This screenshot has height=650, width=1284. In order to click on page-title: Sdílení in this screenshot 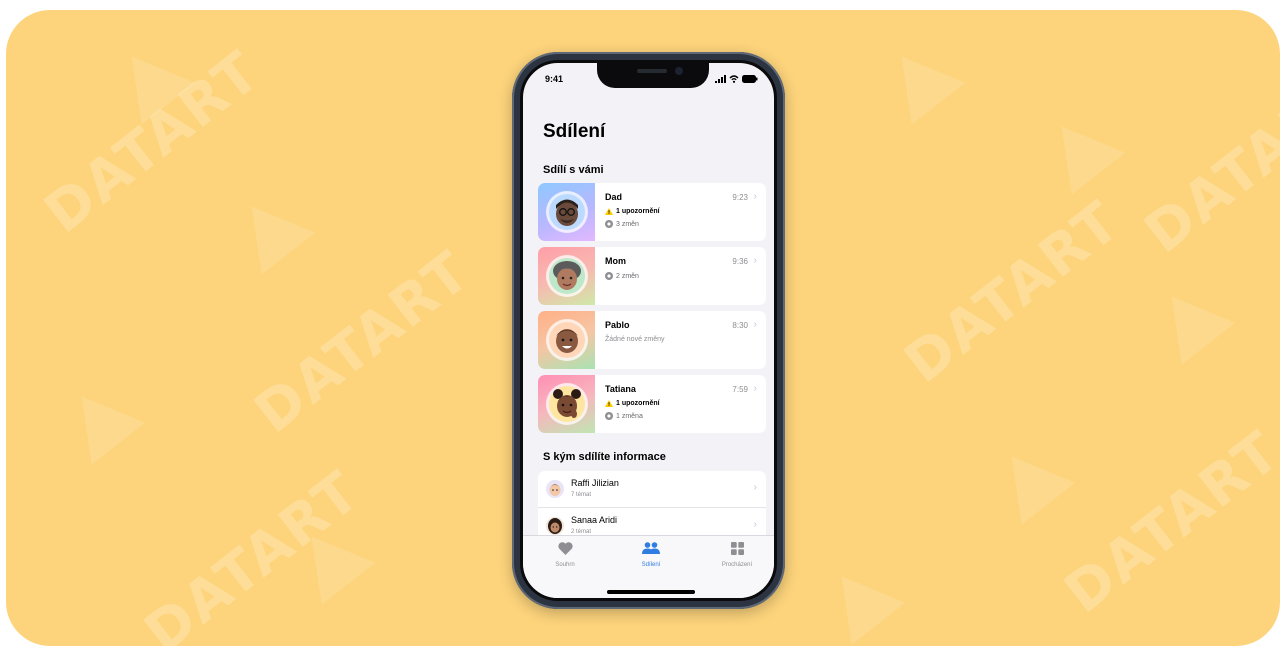, I will do `click(574, 131)`.